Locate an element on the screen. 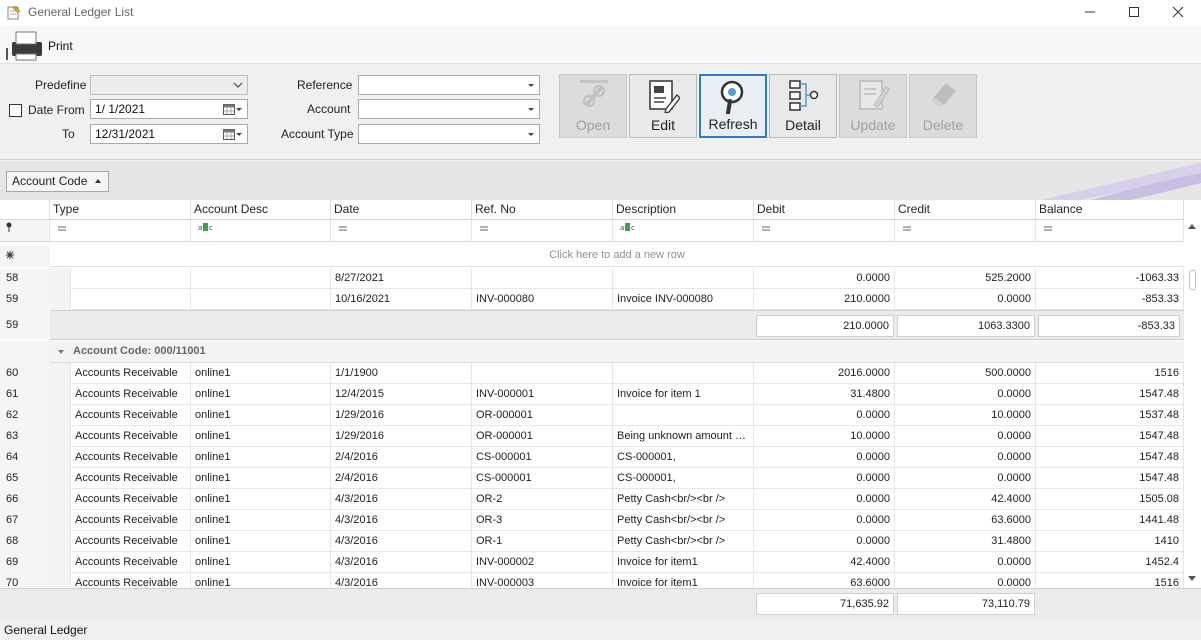 The height and width of the screenshot is (640, 1201). filter-cell-type is located at coordinates (120, 231).